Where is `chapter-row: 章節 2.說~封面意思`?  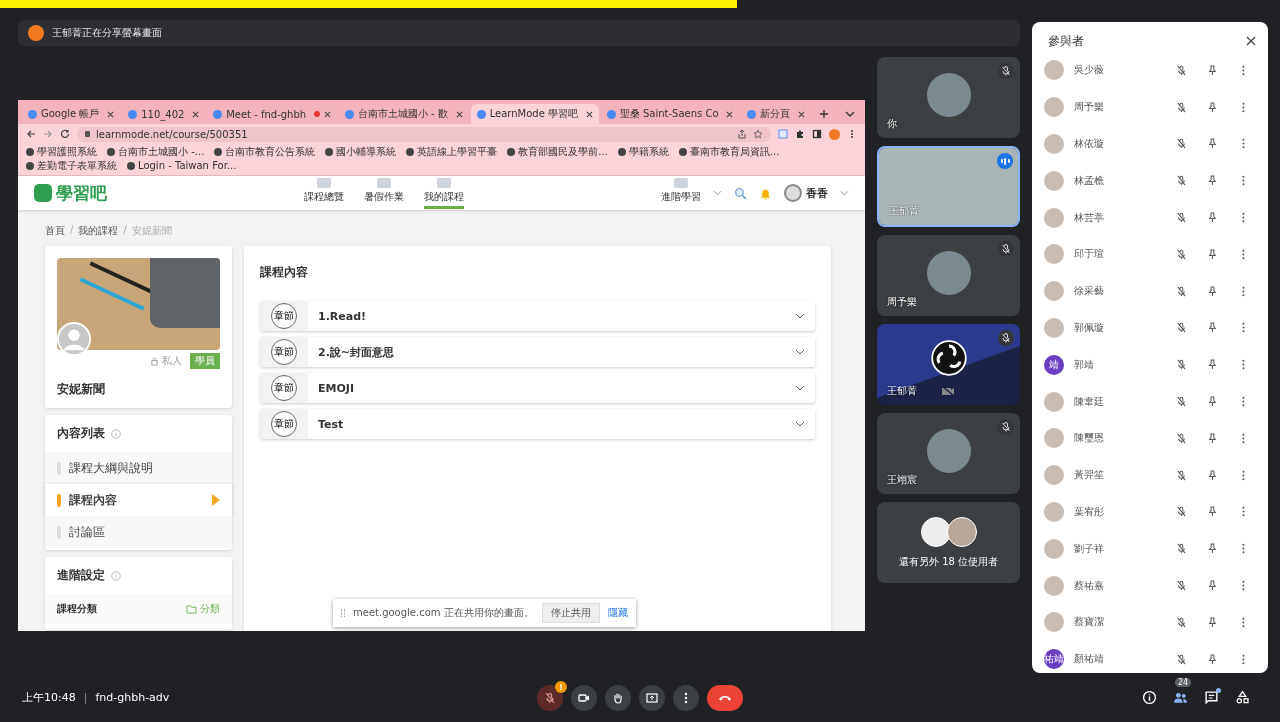
chapter-row: 章節 2.說~封面意思 is located at coordinates (537, 352).